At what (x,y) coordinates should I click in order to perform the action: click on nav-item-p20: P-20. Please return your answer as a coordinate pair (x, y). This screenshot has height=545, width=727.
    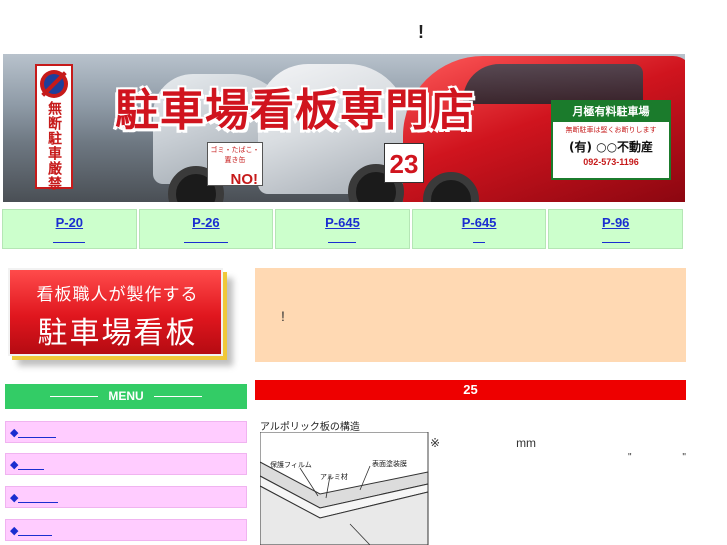
    Looking at the image, I should click on (69, 229).